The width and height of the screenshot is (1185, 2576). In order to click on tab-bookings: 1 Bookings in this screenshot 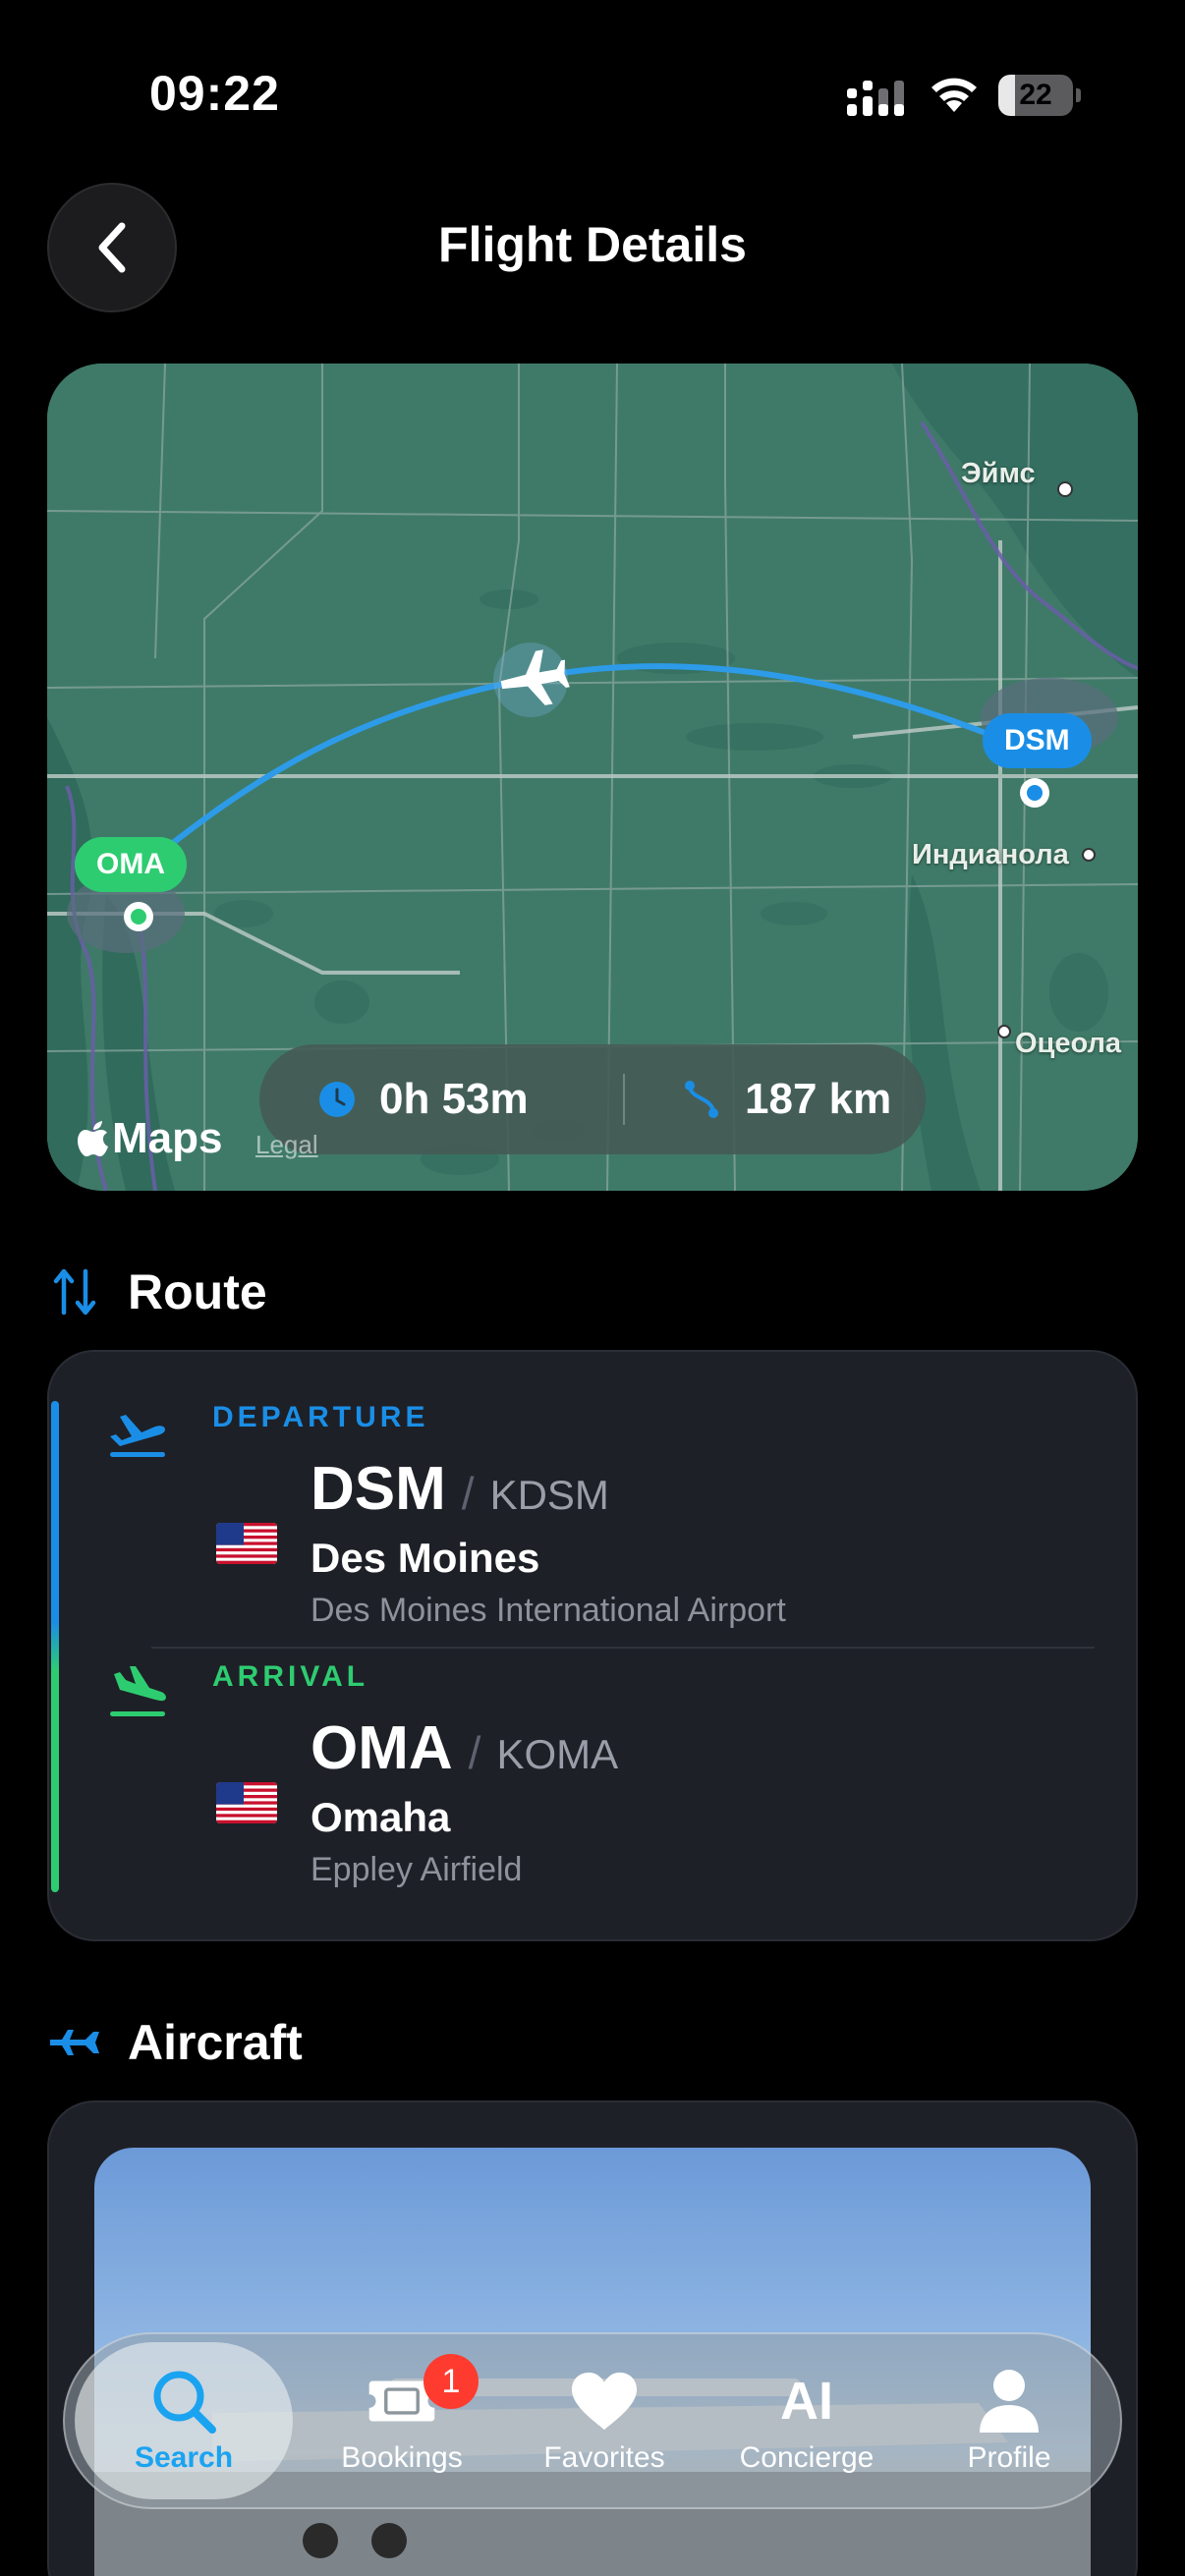, I will do `click(402, 2420)`.